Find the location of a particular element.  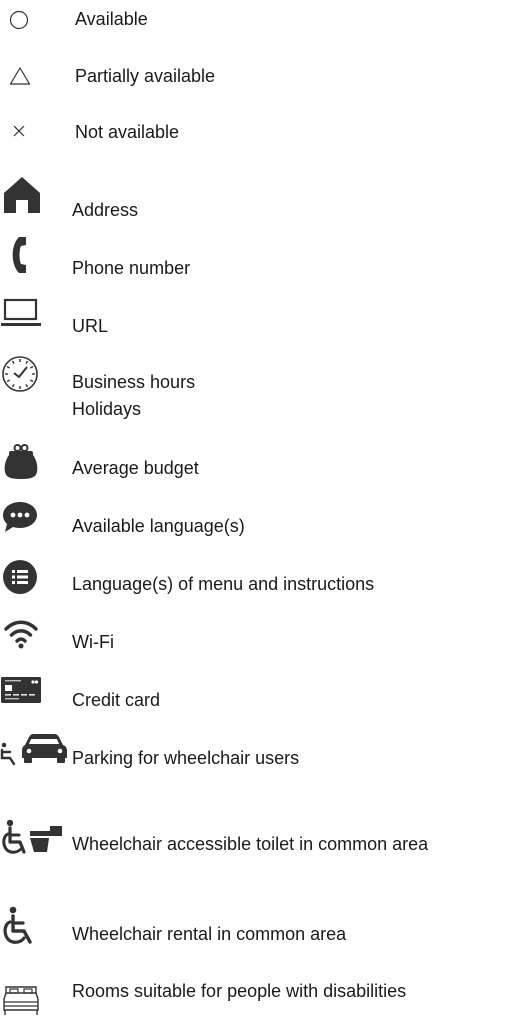

legend-label: Phone number is located at coordinates (131, 268).